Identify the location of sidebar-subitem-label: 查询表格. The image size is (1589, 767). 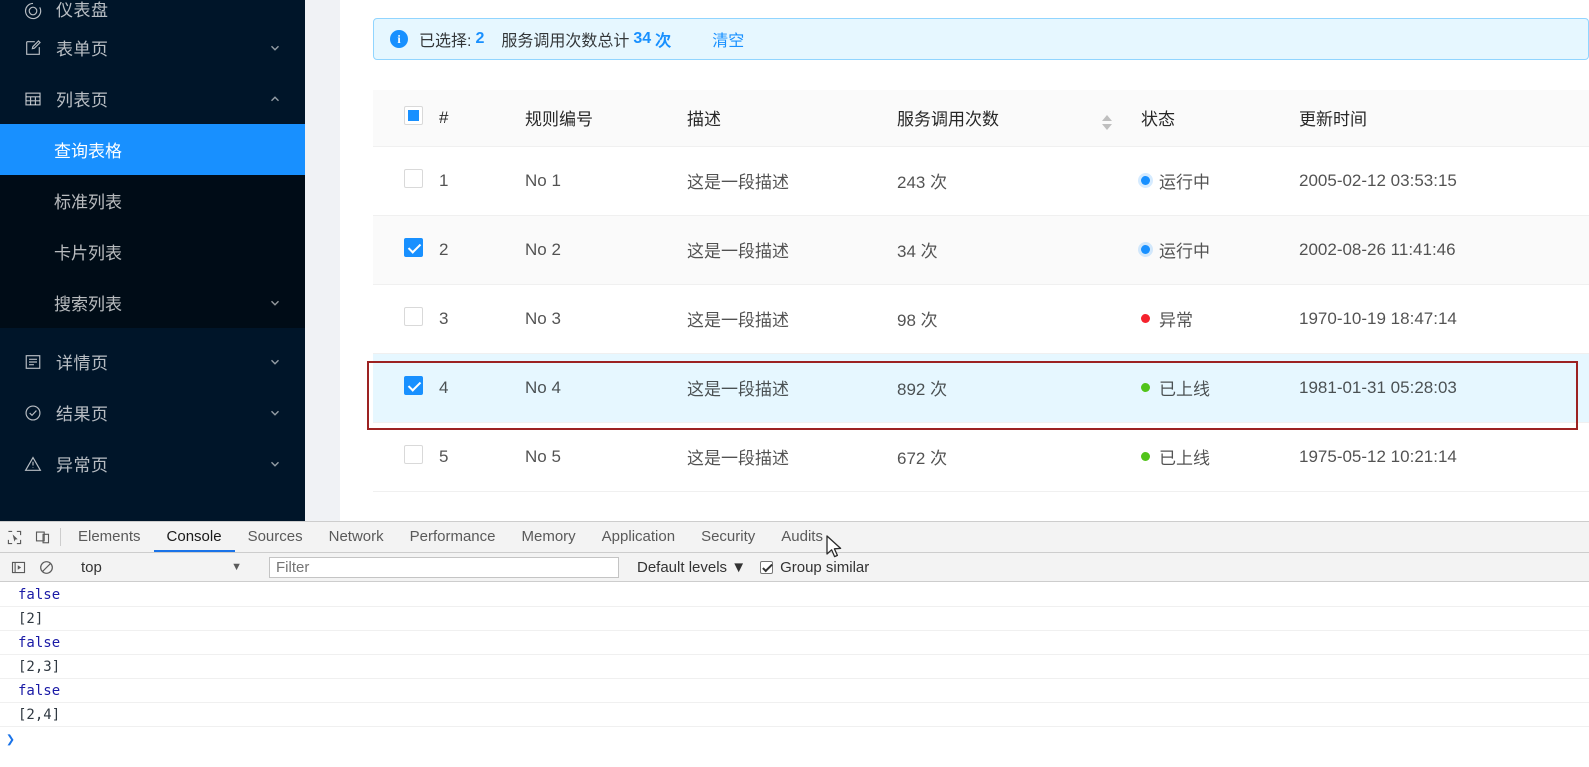
(88, 151).